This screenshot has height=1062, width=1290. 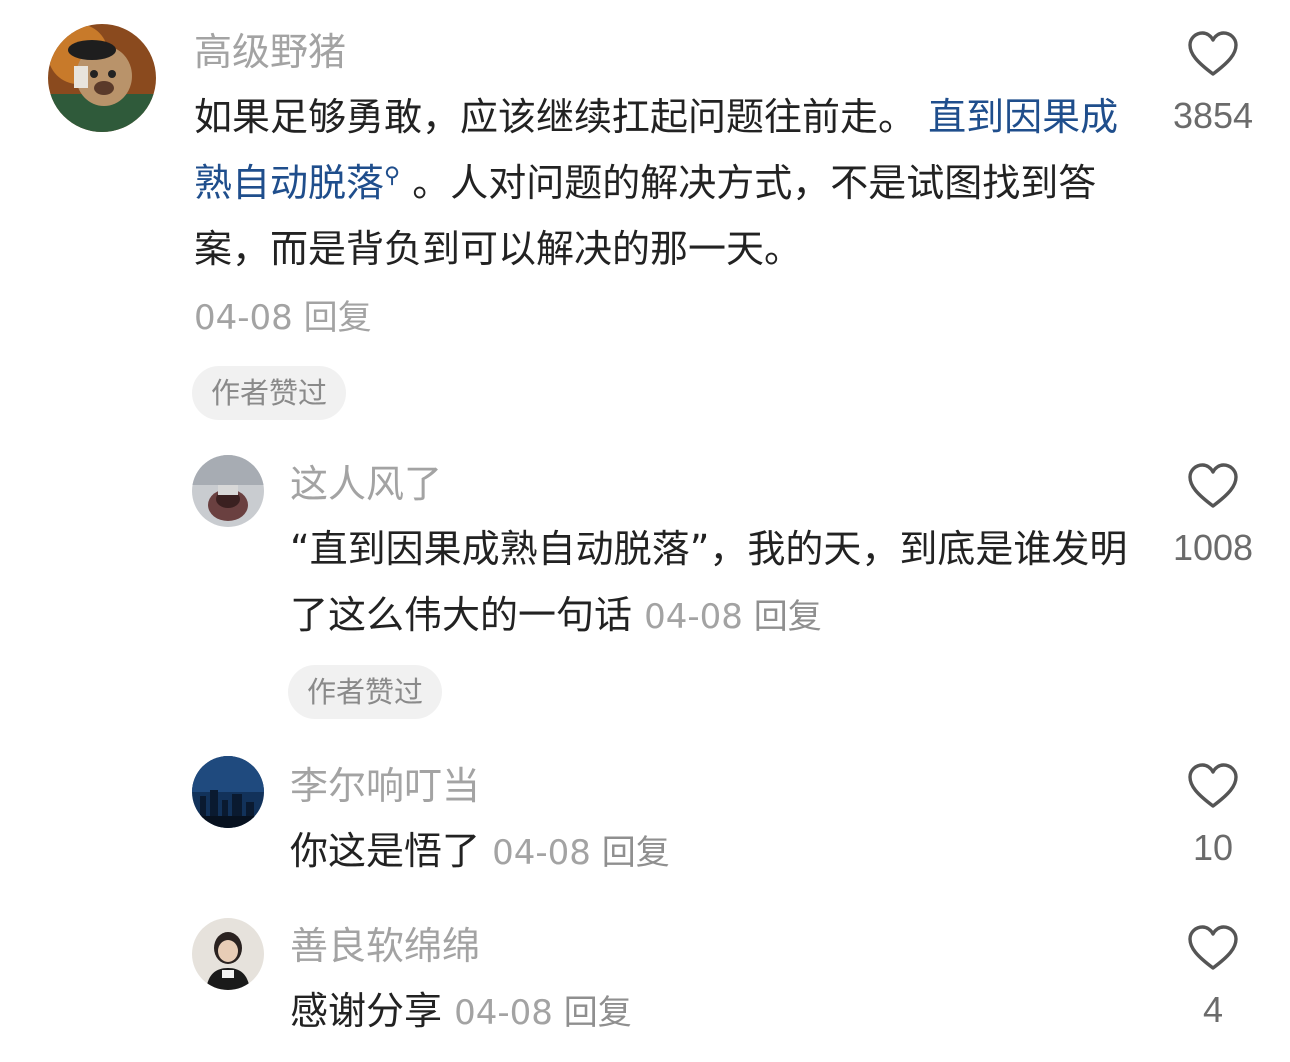 What do you see at coordinates (1213, 547) in the screenshot?
I see `like-count: 1008` at bounding box center [1213, 547].